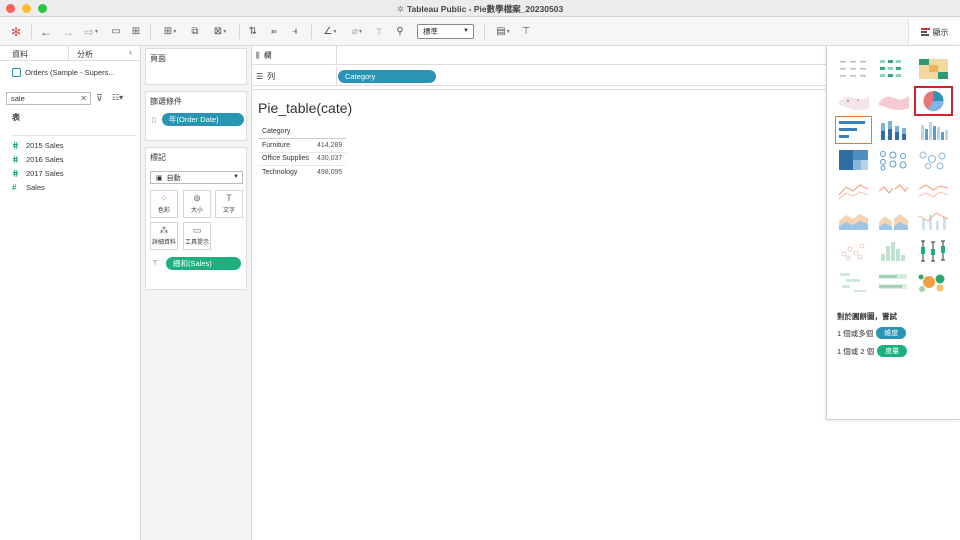  What do you see at coordinates (48, 98) in the screenshot?
I see `field-search-input: sale ✕` at bounding box center [48, 98].